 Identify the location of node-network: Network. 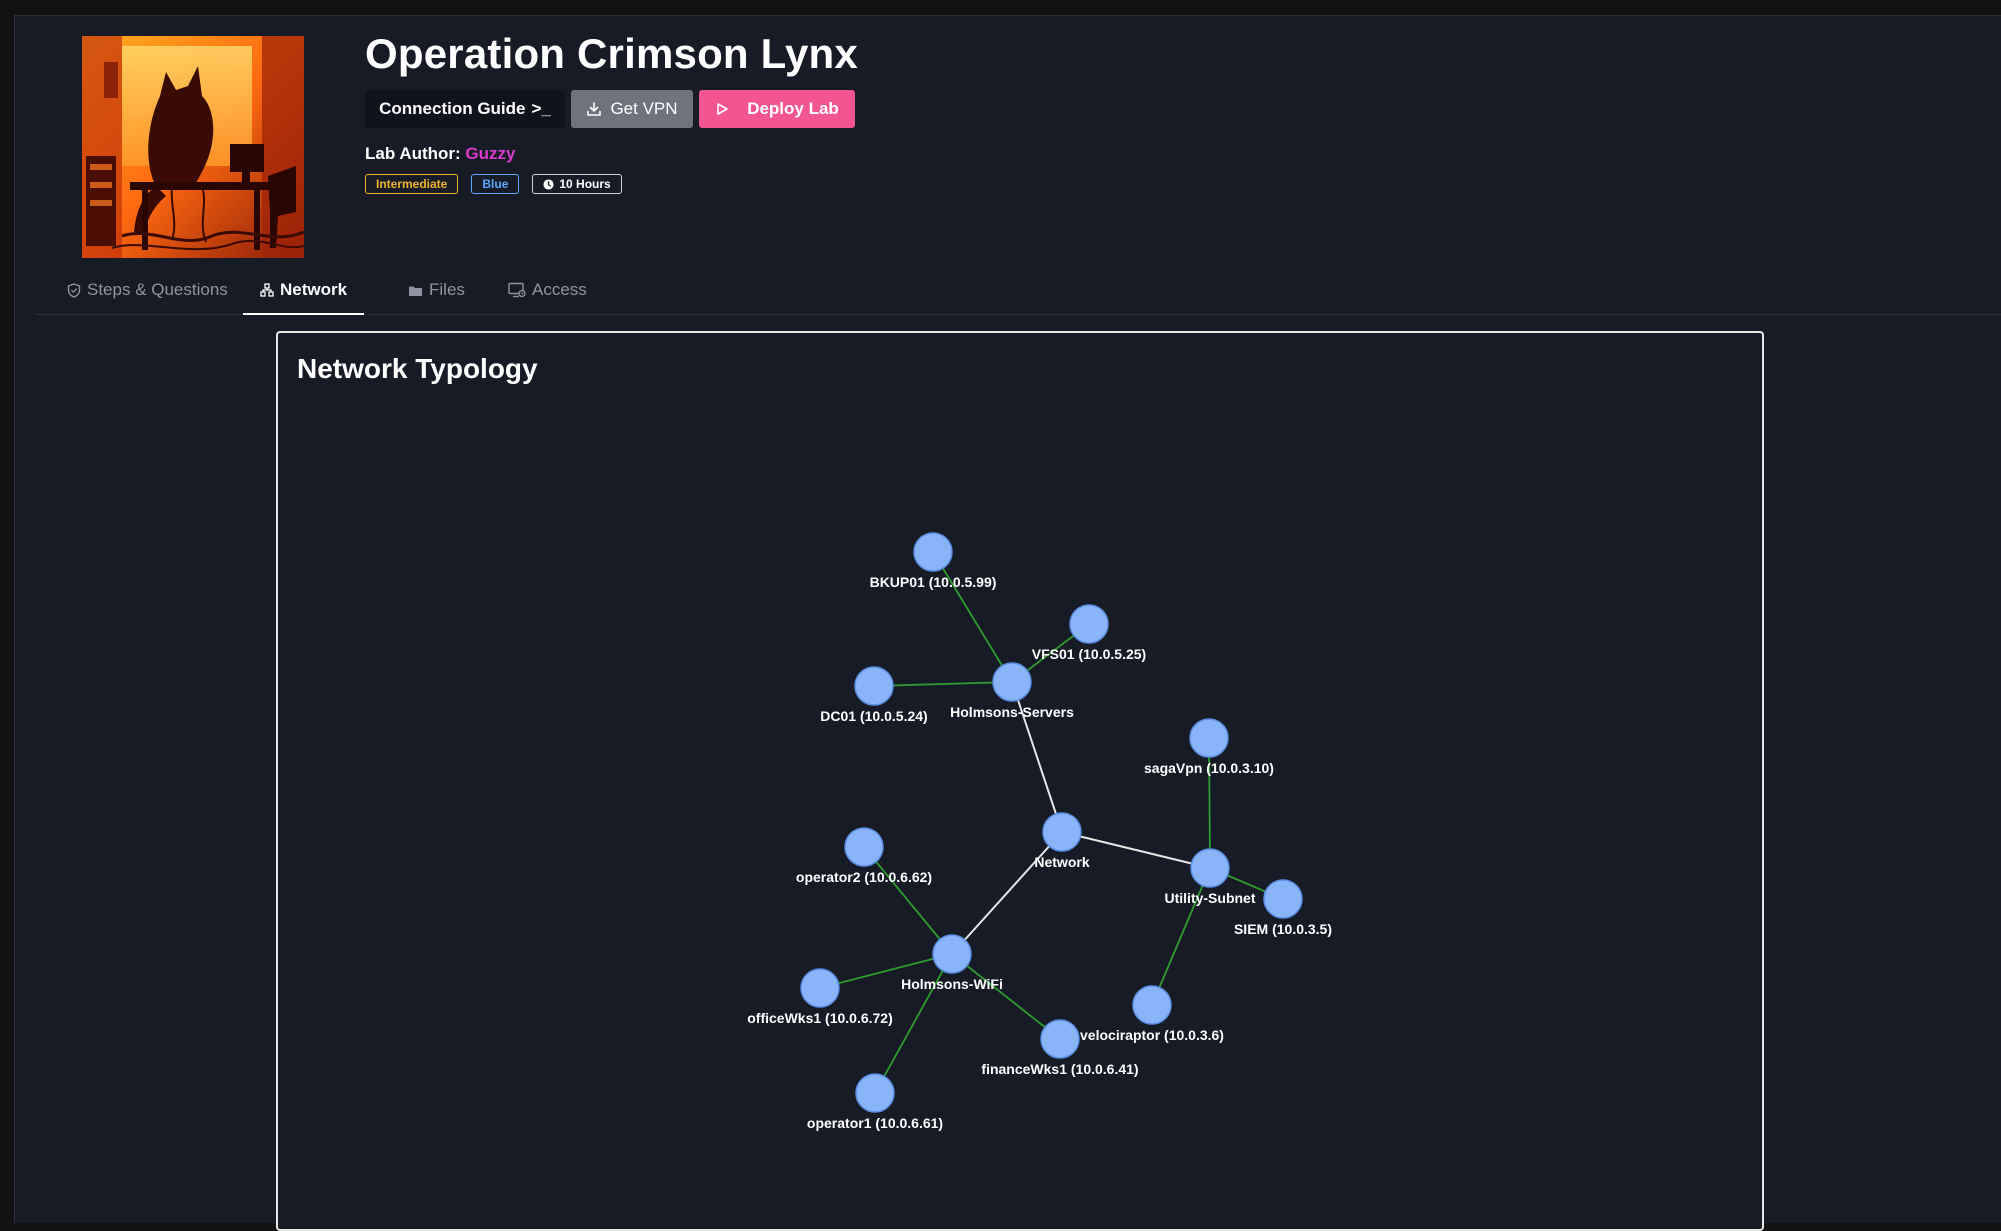
(1062, 841).